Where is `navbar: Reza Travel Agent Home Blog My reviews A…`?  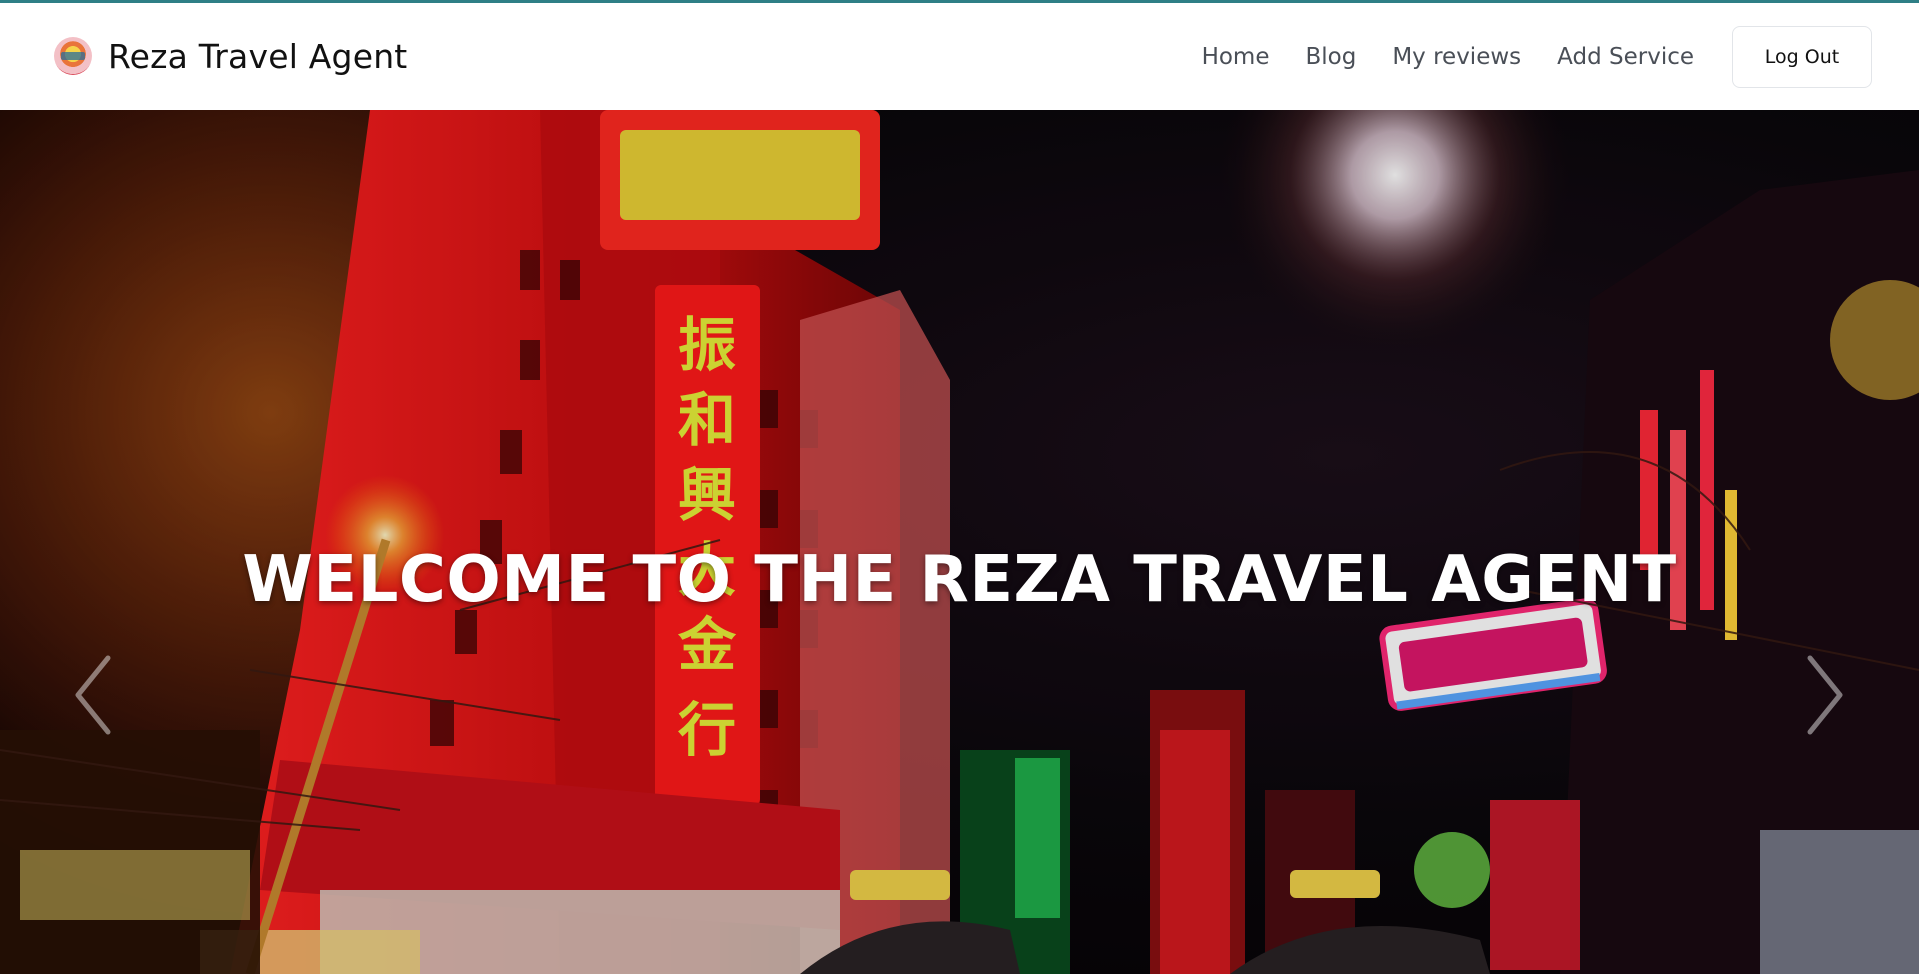 navbar: Reza Travel Agent Home Blog My reviews A… is located at coordinates (959, 56).